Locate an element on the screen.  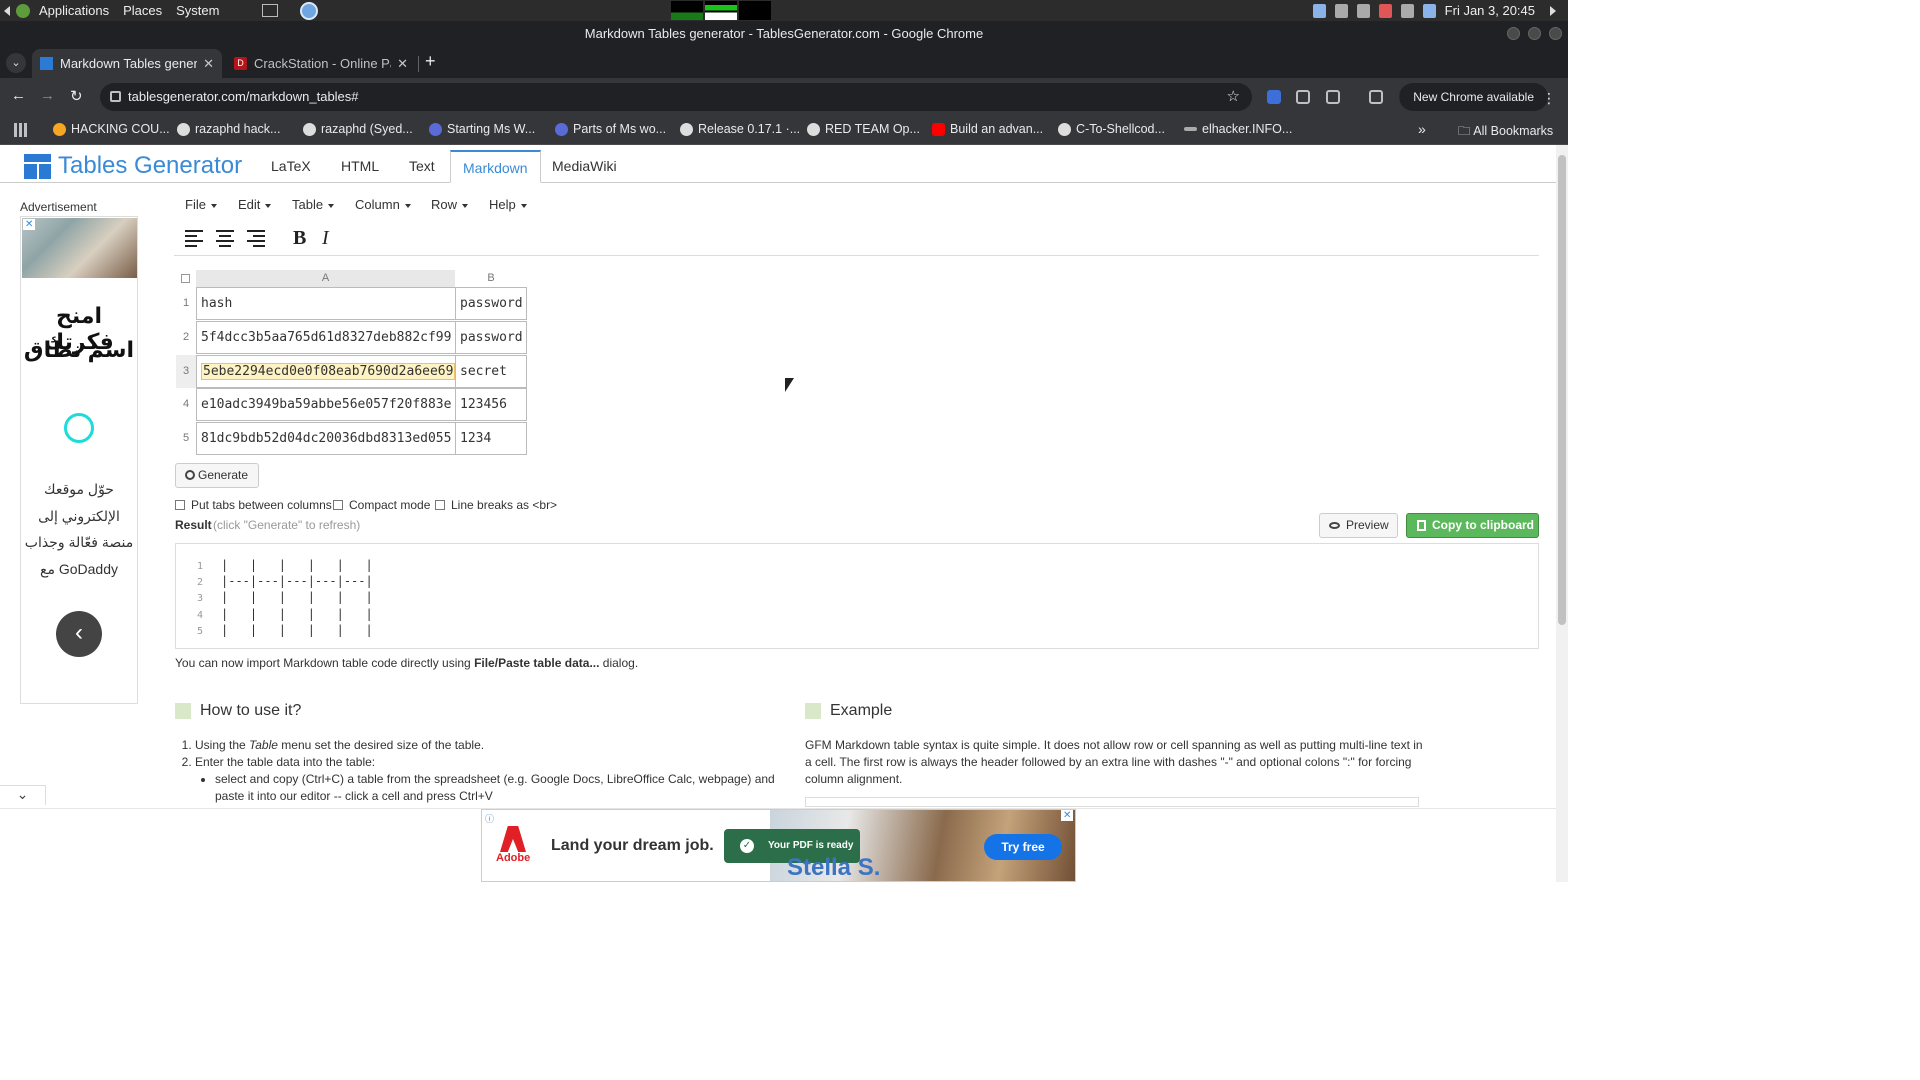
page-scrollbar is located at coordinates (1562, 513).